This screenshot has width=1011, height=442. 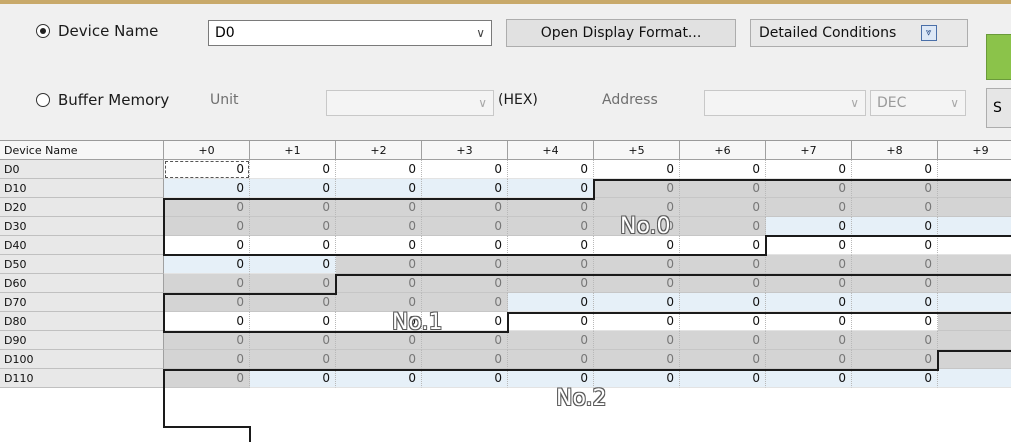 I want to click on address-label: Address, so click(x=630, y=100).